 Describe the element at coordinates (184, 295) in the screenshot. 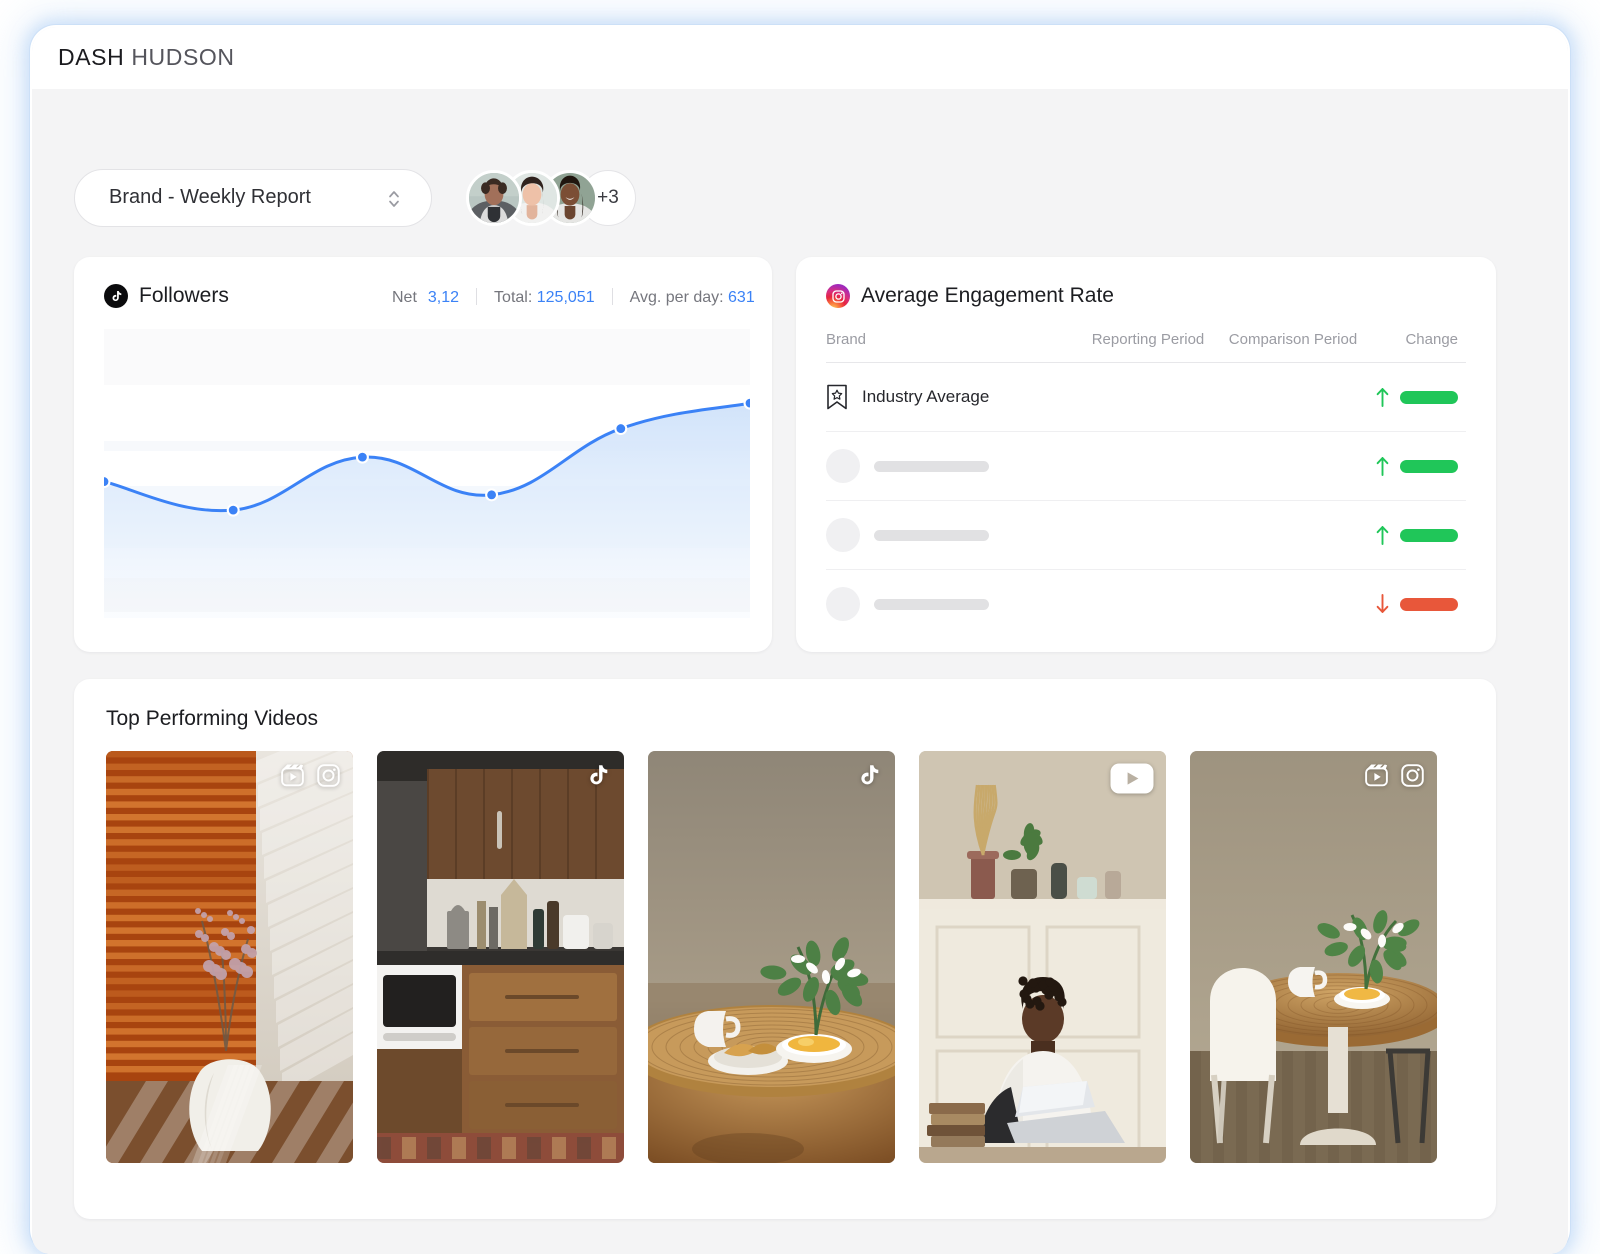

I see `followers-card-title: Followers` at that location.